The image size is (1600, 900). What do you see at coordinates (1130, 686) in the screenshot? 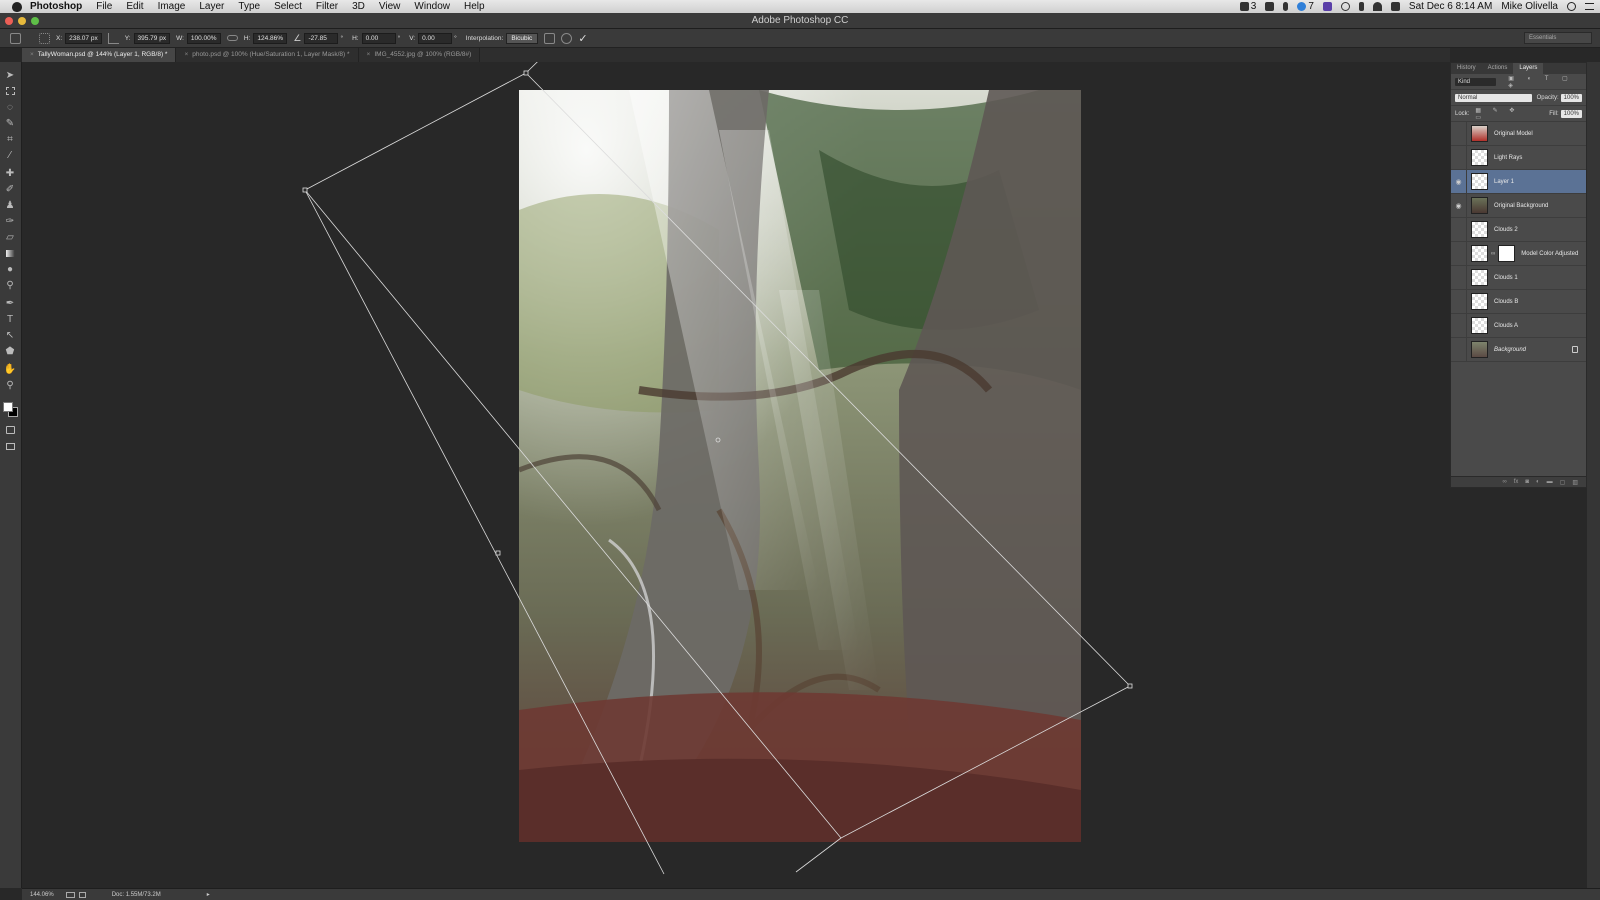
I see `transform-handle-right` at bounding box center [1130, 686].